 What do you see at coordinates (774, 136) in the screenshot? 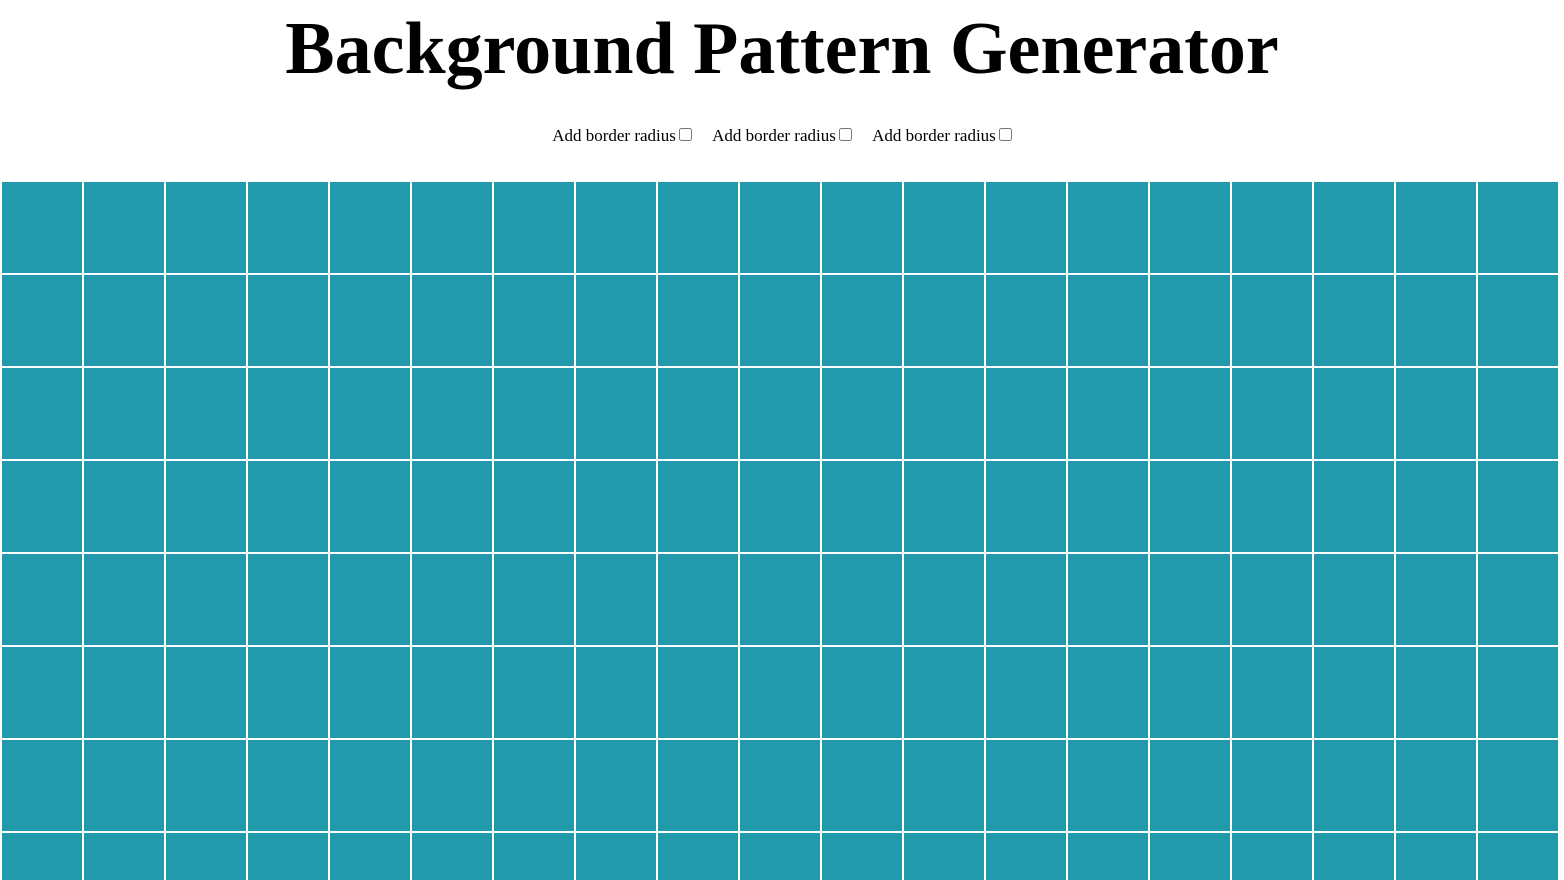
I see `border-radius-label-2: Add border radius` at bounding box center [774, 136].